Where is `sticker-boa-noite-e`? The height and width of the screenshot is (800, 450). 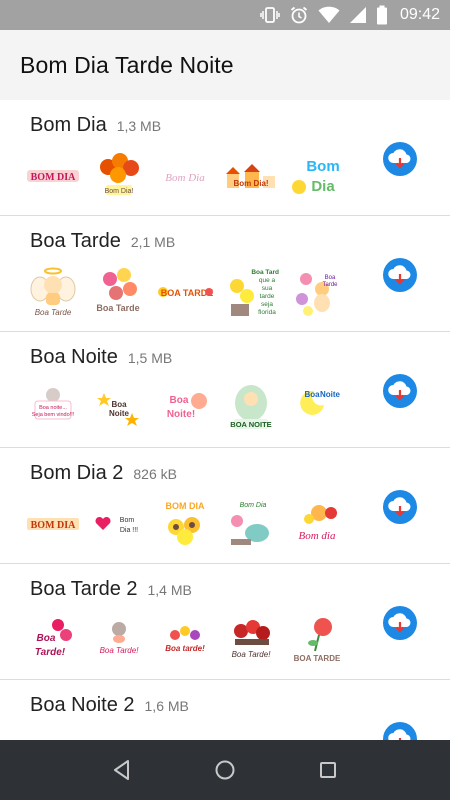 sticker-boa-noite-e is located at coordinates (317, 734).